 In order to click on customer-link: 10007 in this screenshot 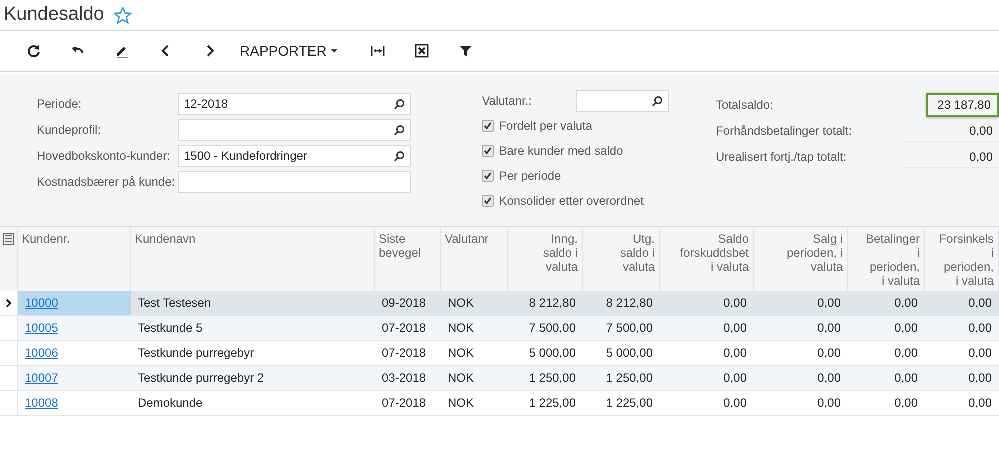, I will do `click(41, 378)`.